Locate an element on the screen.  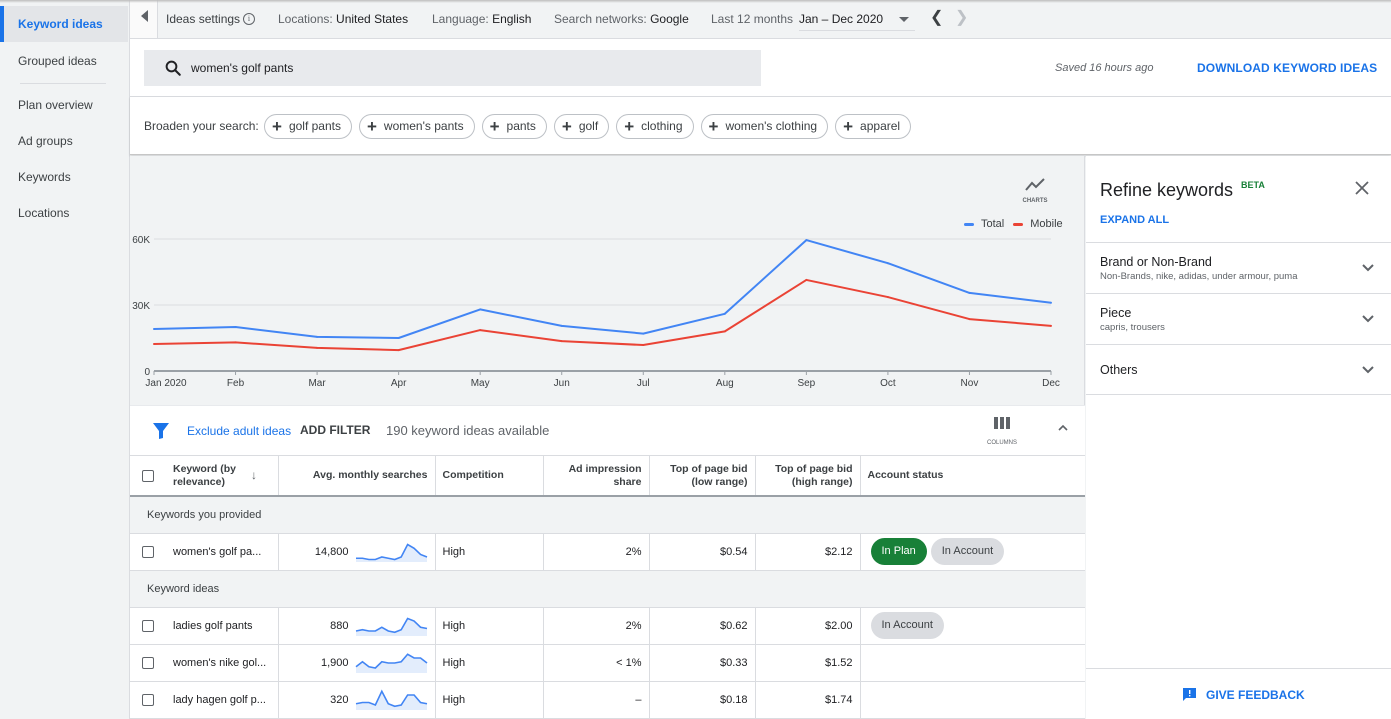
header-competition: Competition is located at coordinates (489, 476).